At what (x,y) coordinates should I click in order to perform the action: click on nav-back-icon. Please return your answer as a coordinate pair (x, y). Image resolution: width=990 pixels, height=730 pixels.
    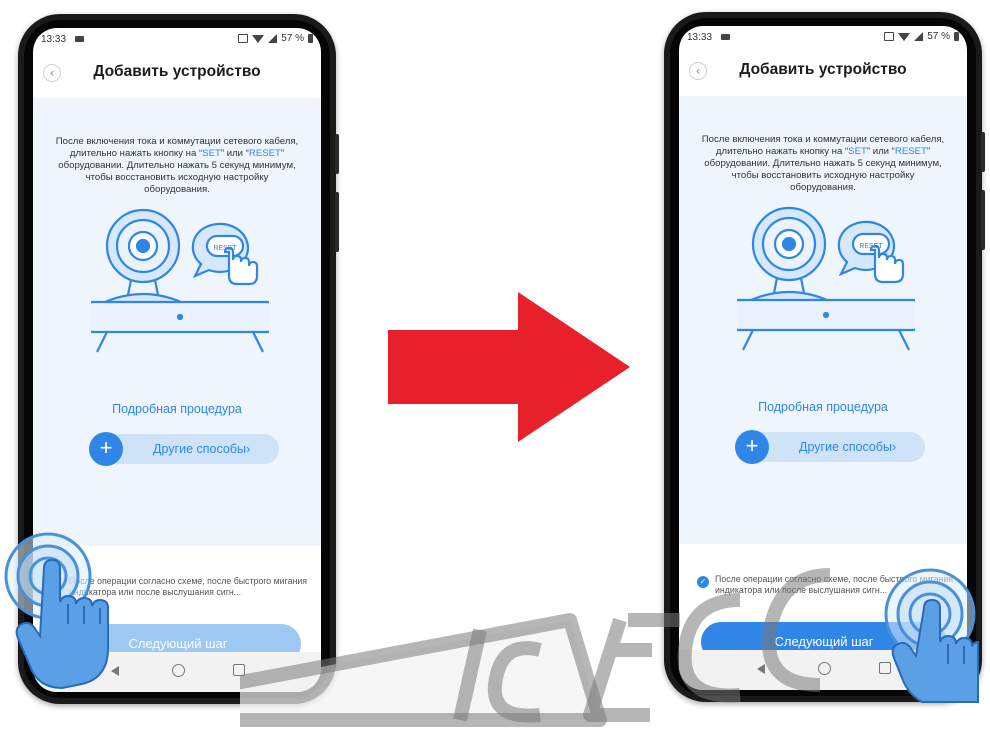
    Looking at the image, I should click on (761, 669).